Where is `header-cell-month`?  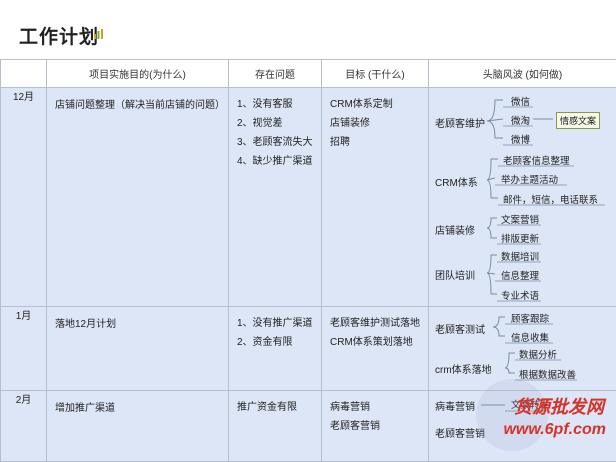
header-cell-month is located at coordinates (24, 74).